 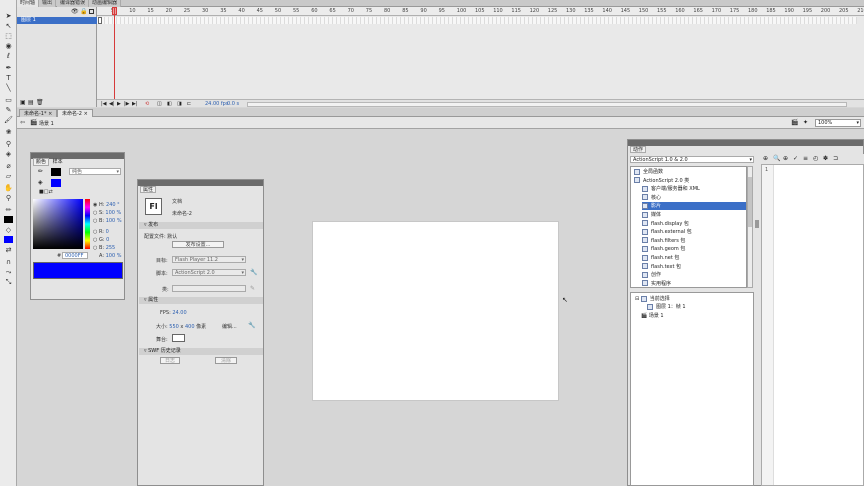 What do you see at coordinates (652, 299) in the screenshot?
I see `nav-item-current-selection: ⊟ 当前选择` at bounding box center [652, 299].